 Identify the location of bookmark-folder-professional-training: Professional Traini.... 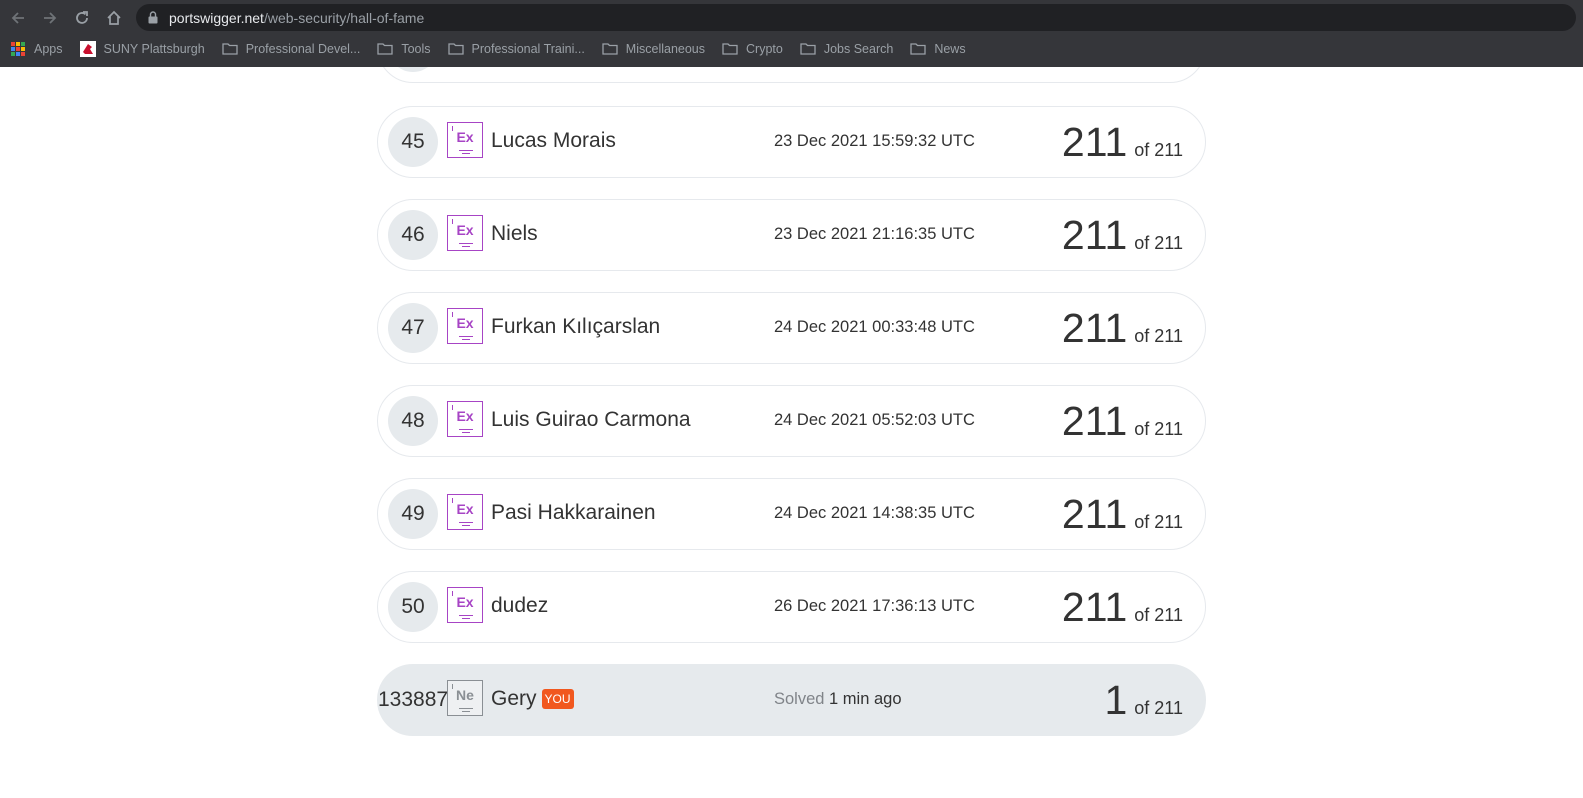
(516, 48).